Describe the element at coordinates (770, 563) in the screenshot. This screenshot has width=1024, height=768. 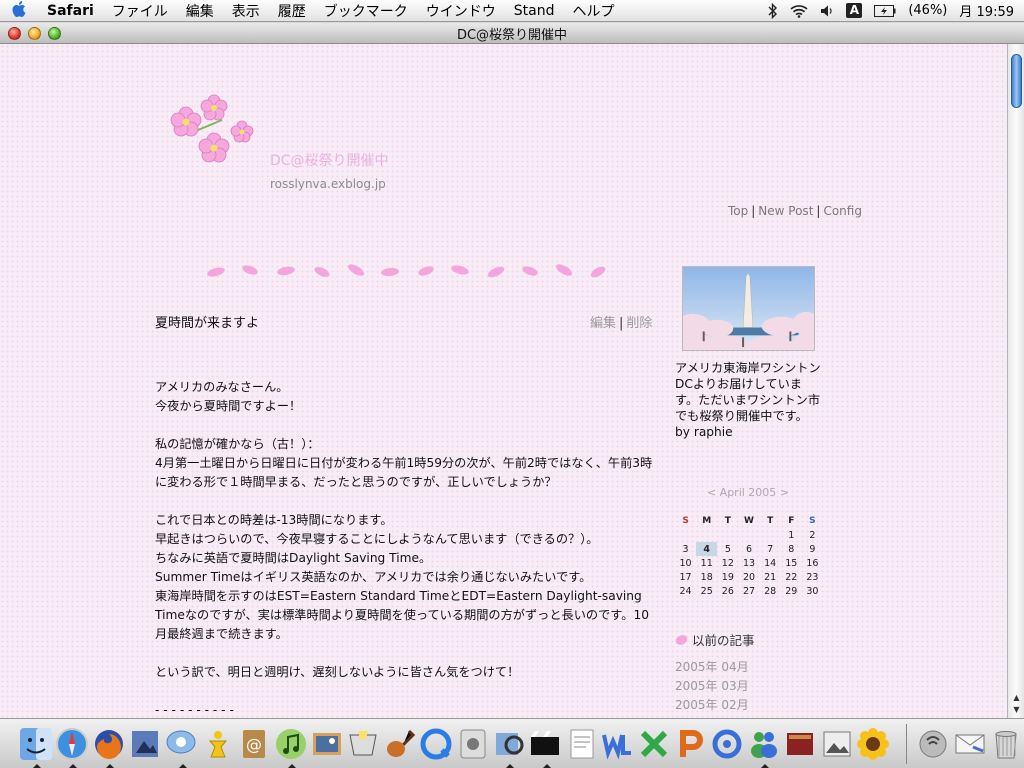
I see `calendar-day: 14` at that location.